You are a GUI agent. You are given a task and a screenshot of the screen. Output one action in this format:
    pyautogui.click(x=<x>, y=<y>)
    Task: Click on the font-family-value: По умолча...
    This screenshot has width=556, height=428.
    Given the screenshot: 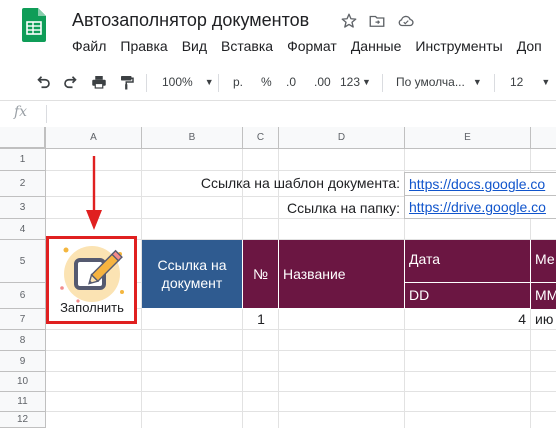 What is the action you would take?
    pyautogui.click(x=430, y=82)
    